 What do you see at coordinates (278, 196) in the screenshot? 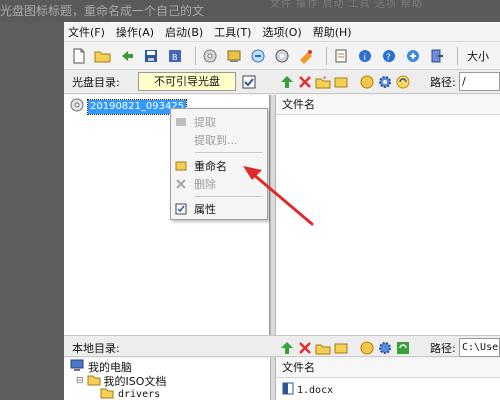
I see `annotation-arrow` at bounding box center [278, 196].